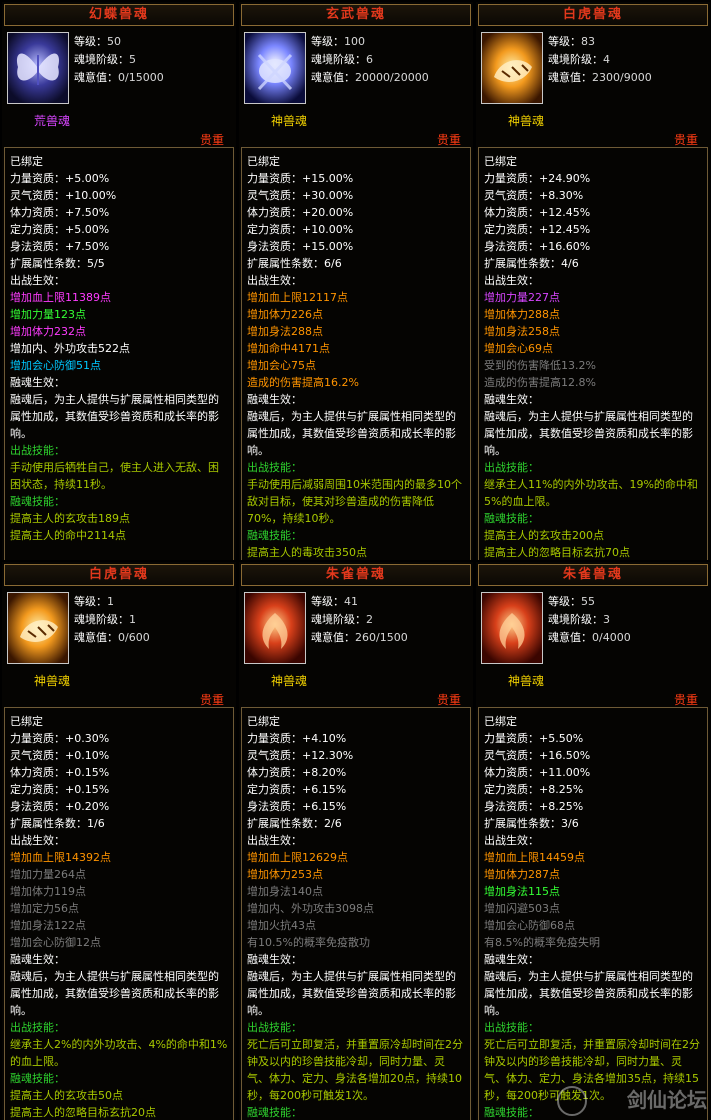 The image size is (711, 1120). What do you see at coordinates (540, 365) in the screenshot?
I see `detail-line: 受到的伤害降低13.2%` at bounding box center [540, 365].